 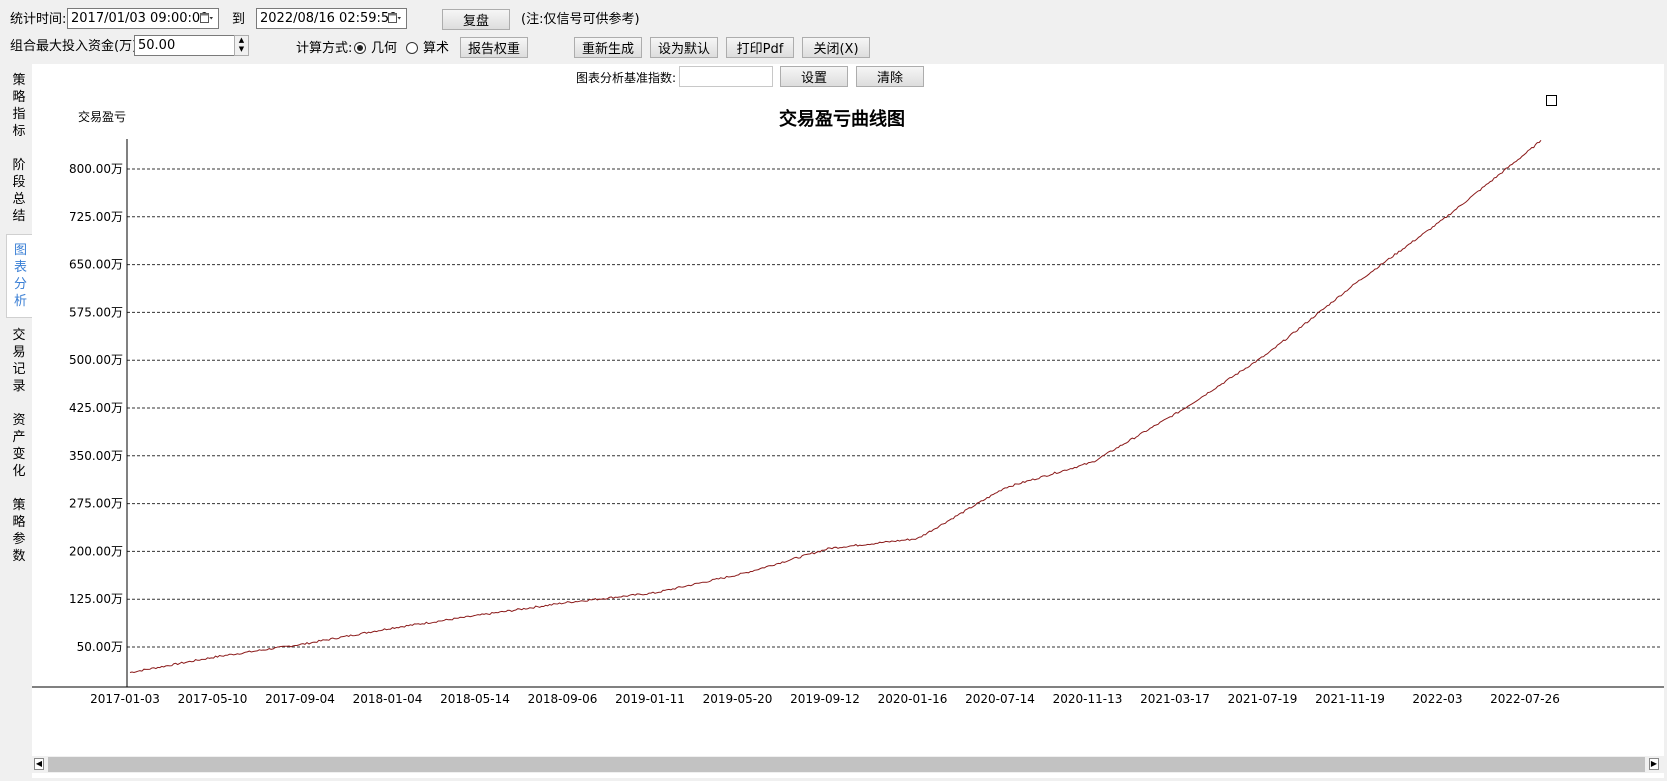 I want to click on tab-label: 资产变化, so click(x=19, y=446).